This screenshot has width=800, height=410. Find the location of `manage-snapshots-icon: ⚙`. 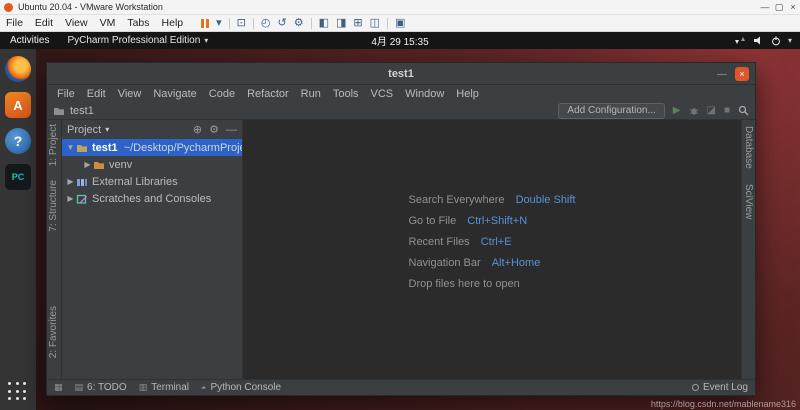

manage-snapshots-icon: ⚙ is located at coordinates (299, 23).